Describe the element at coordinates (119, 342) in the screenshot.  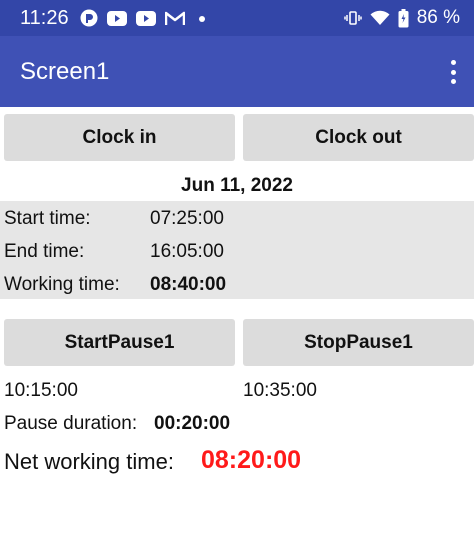
I see `start-pause-button: StartPause1` at that location.